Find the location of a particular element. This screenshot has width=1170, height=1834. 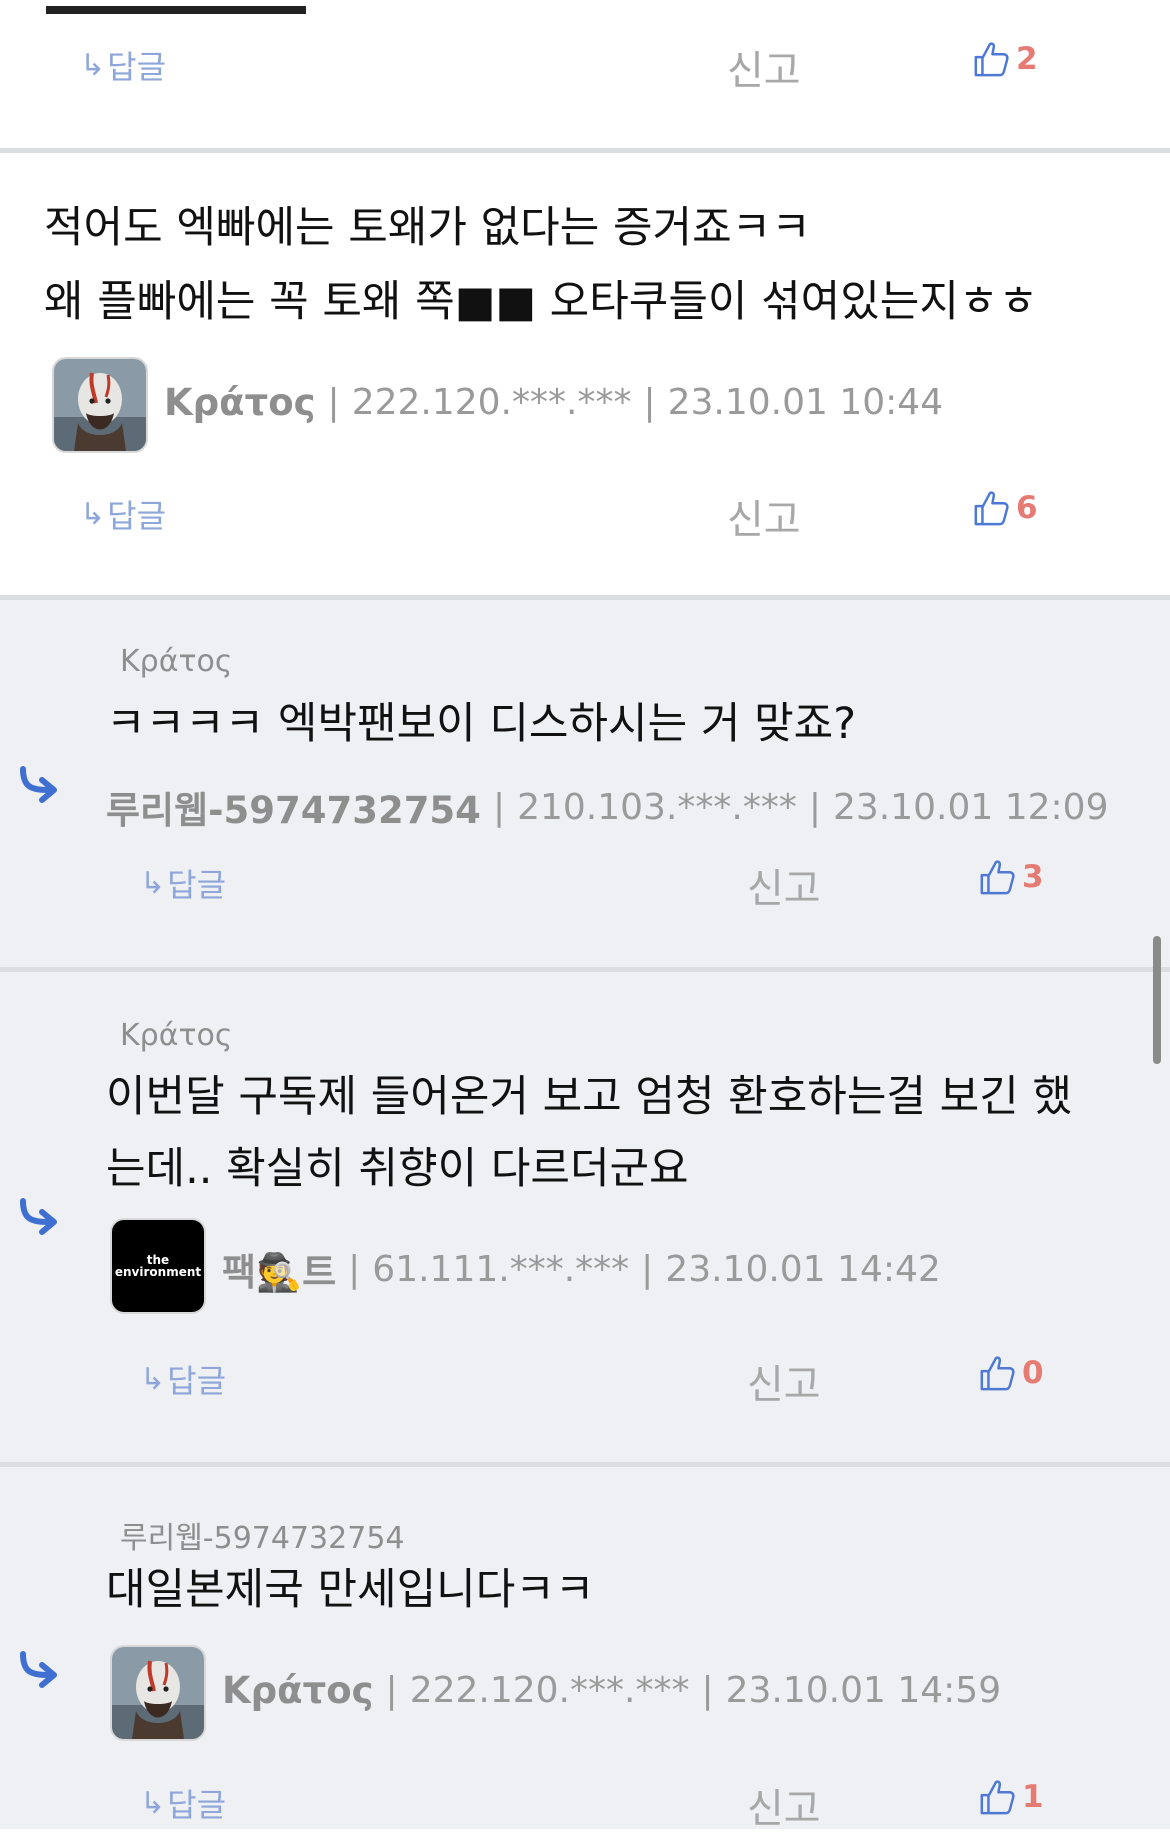

like-button: 1 is located at coordinates (1011, 1797).